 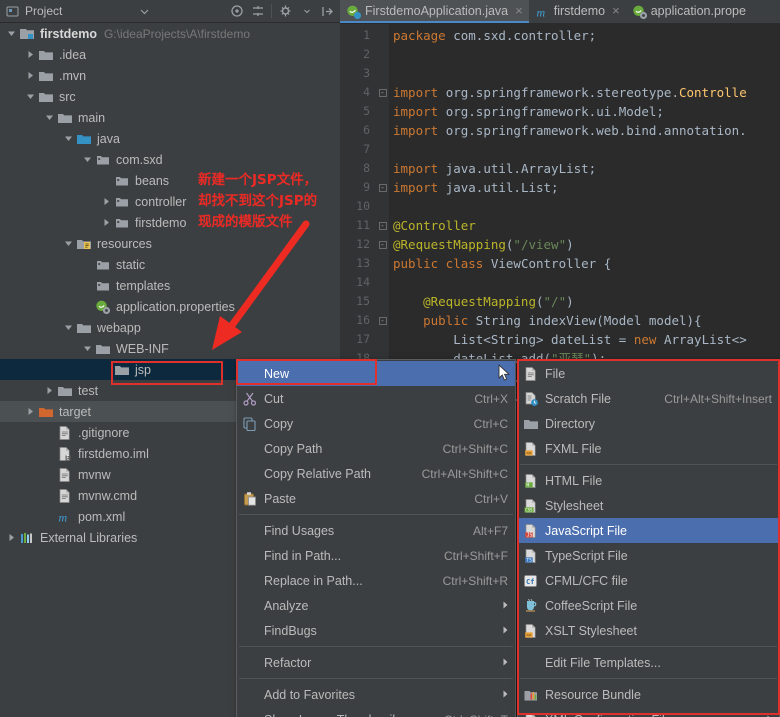 What do you see at coordinates (689, 11) in the screenshot?
I see `editor-tab-2: application.prope` at bounding box center [689, 11].